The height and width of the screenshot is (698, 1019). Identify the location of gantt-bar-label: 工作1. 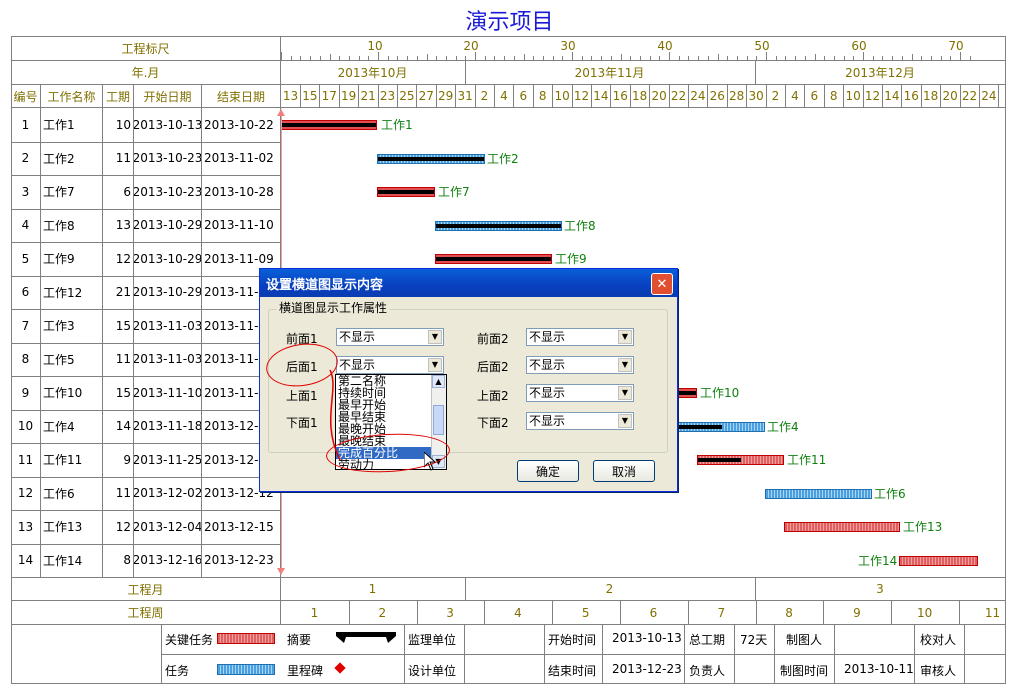
(397, 125).